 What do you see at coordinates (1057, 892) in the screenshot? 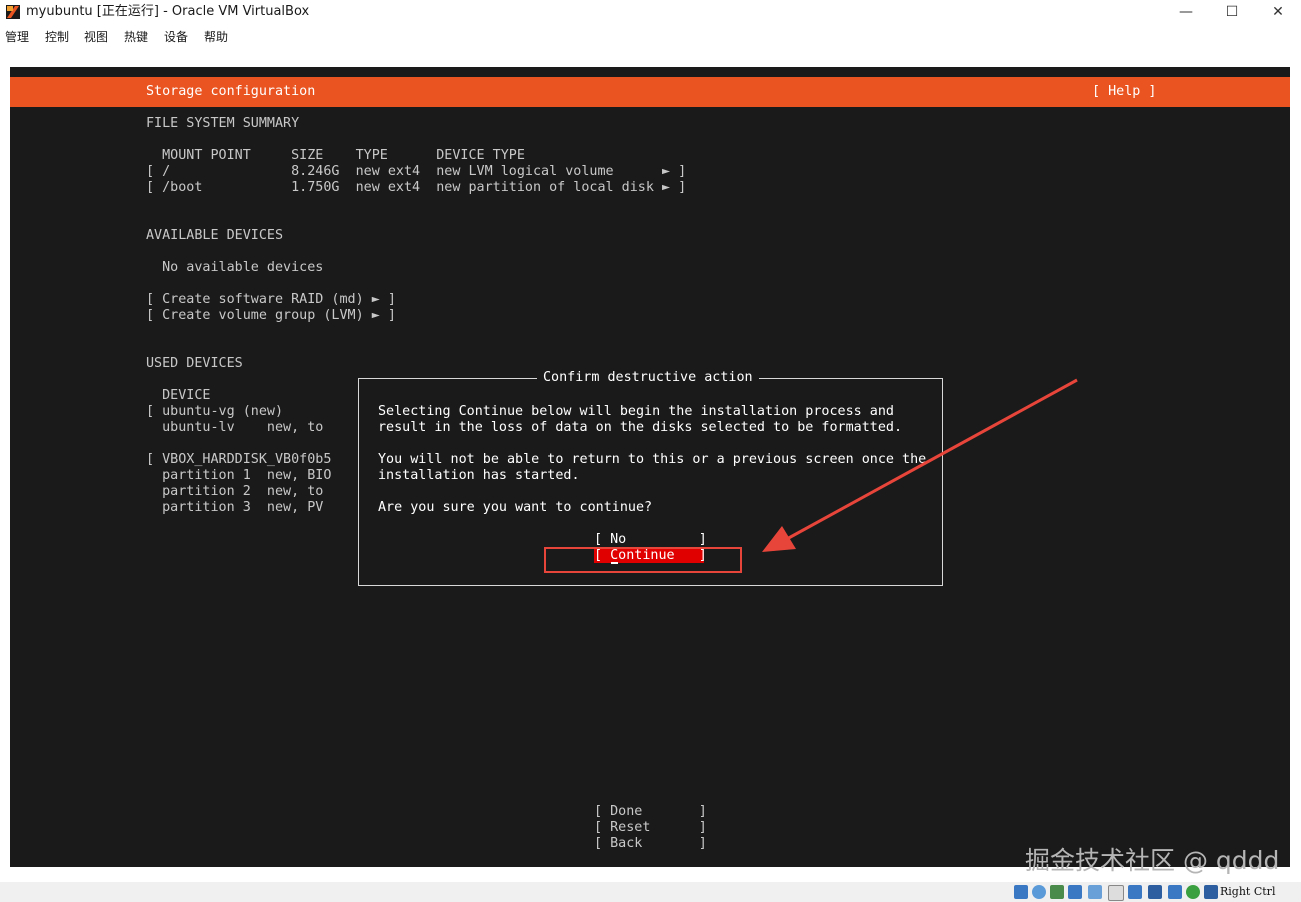
I see `audio-icon` at bounding box center [1057, 892].